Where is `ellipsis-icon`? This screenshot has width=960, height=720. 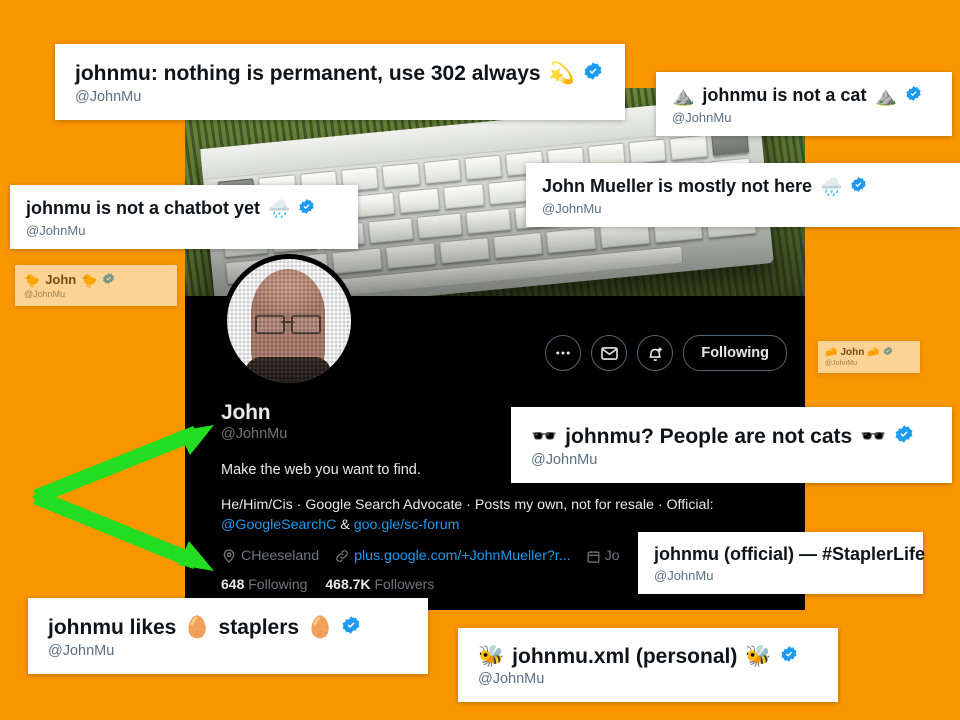
ellipsis-icon is located at coordinates (563, 353).